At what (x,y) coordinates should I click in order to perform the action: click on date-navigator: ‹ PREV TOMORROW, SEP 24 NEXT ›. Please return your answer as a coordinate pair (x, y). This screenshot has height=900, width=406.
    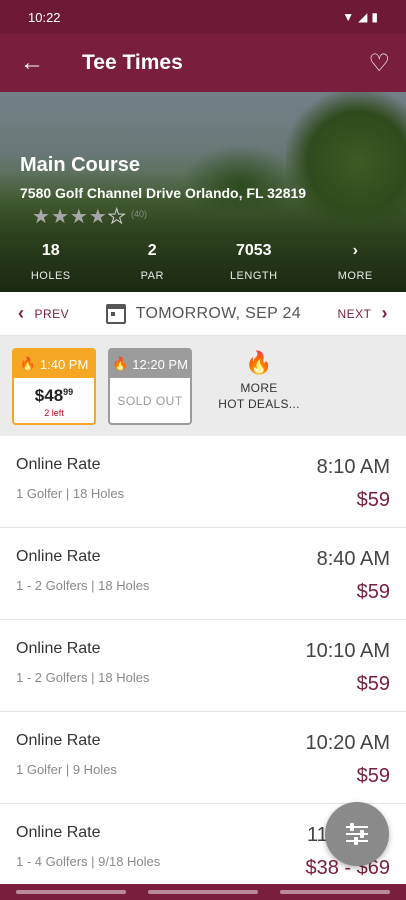
    Looking at the image, I should click on (203, 314).